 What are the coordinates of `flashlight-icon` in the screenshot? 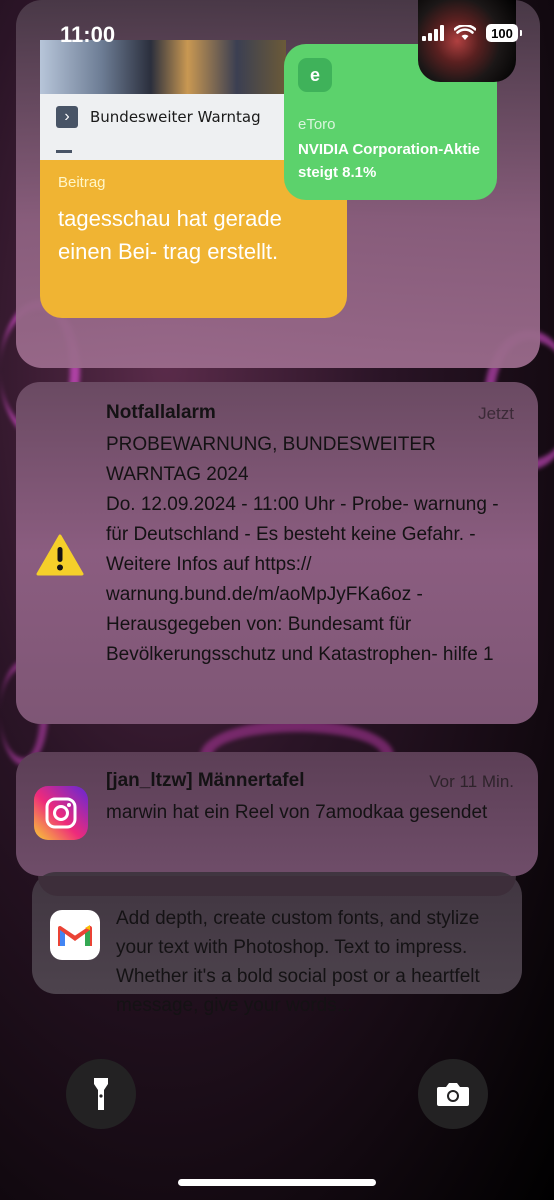 It's located at (101, 1094).